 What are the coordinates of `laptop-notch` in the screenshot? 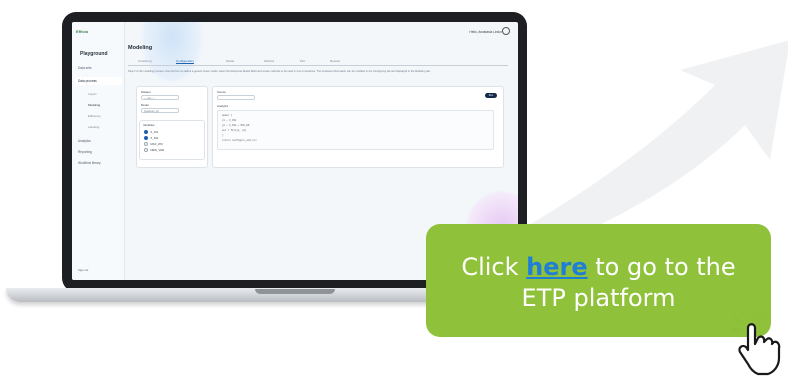 It's located at (295, 291).